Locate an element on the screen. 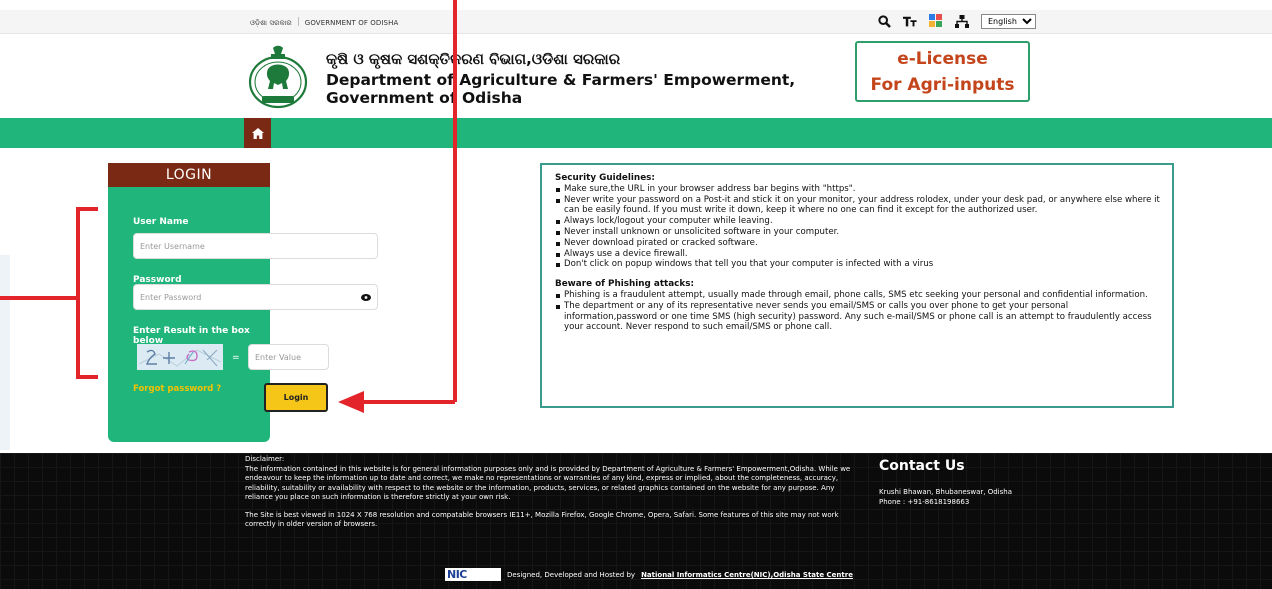 The width and height of the screenshot is (1272, 589). disclaimer-title: Disclaimer: is located at coordinates (265, 459).